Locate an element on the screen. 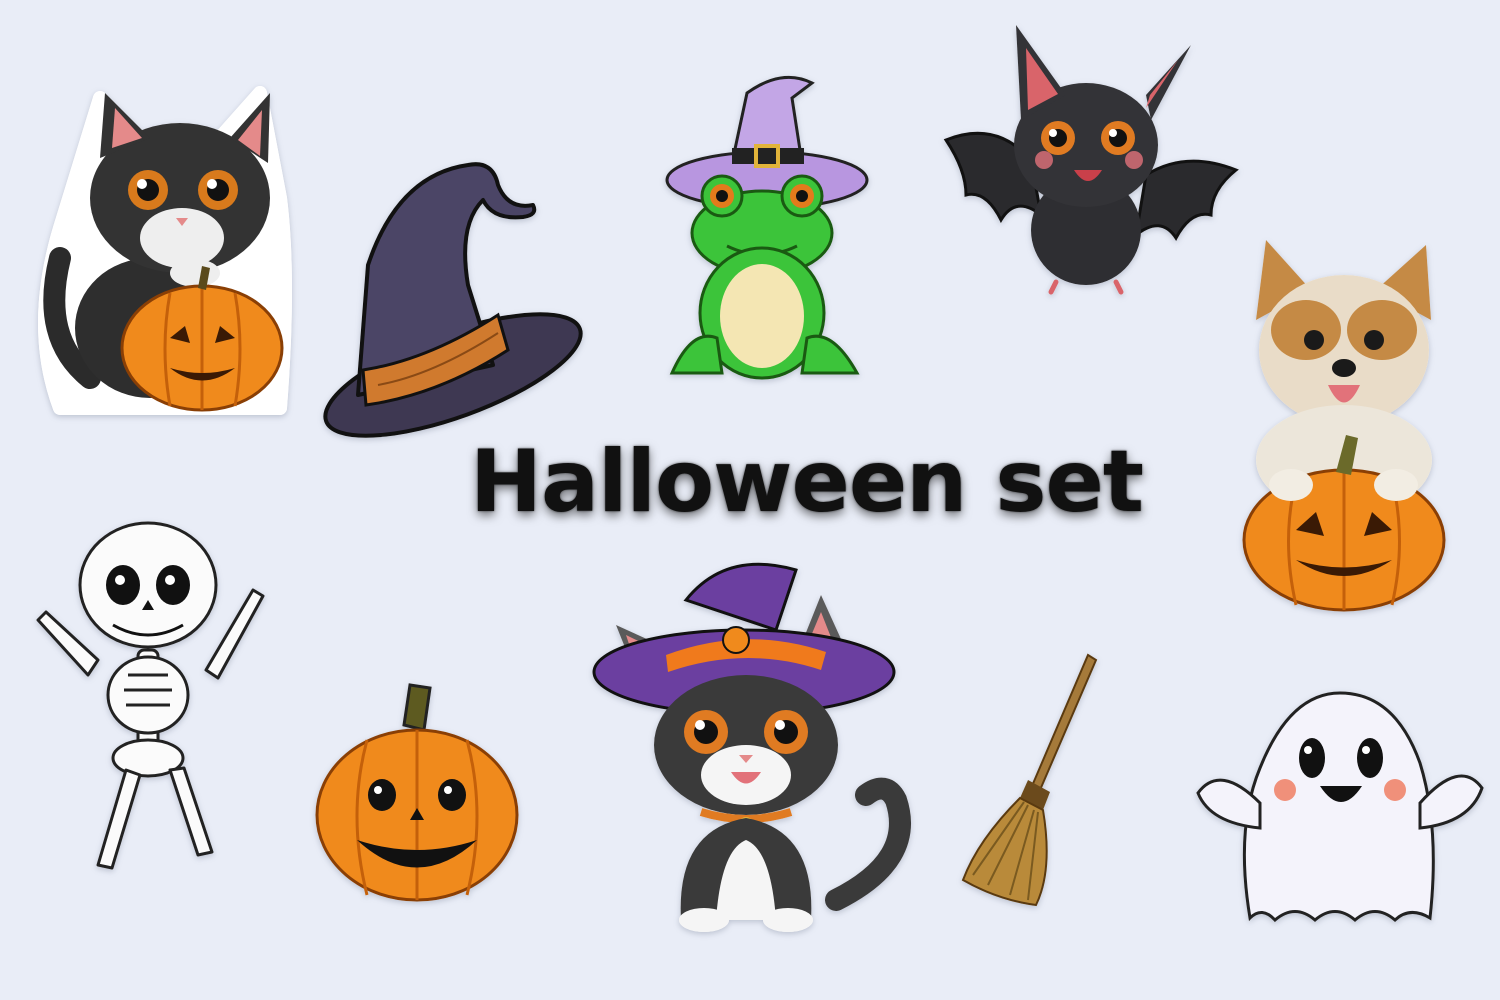  skeleton-icon is located at coordinates (150, 692).